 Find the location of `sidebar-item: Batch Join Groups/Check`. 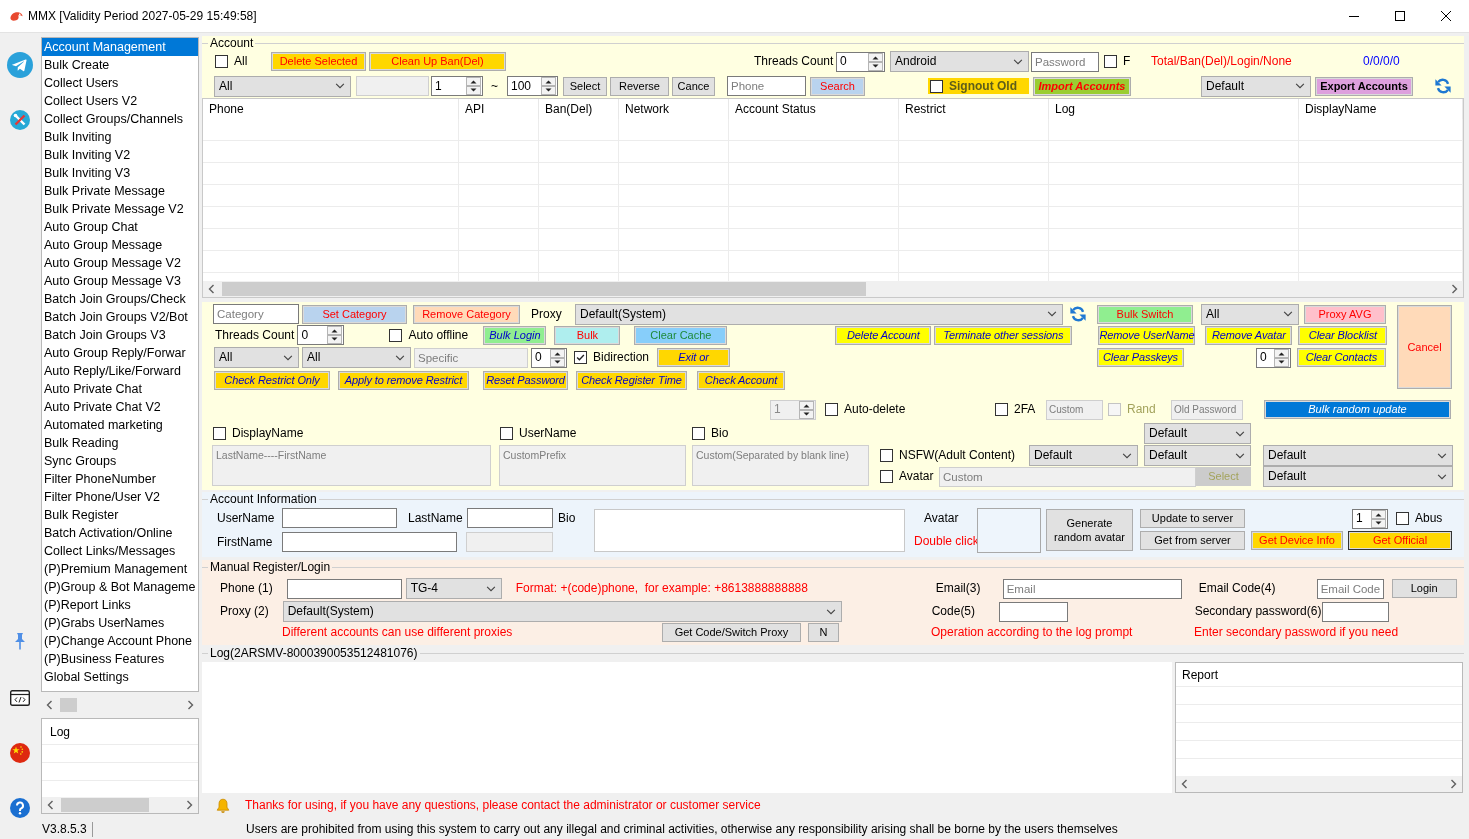

sidebar-item: Batch Join Groups/Check is located at coordinates (120, 299).